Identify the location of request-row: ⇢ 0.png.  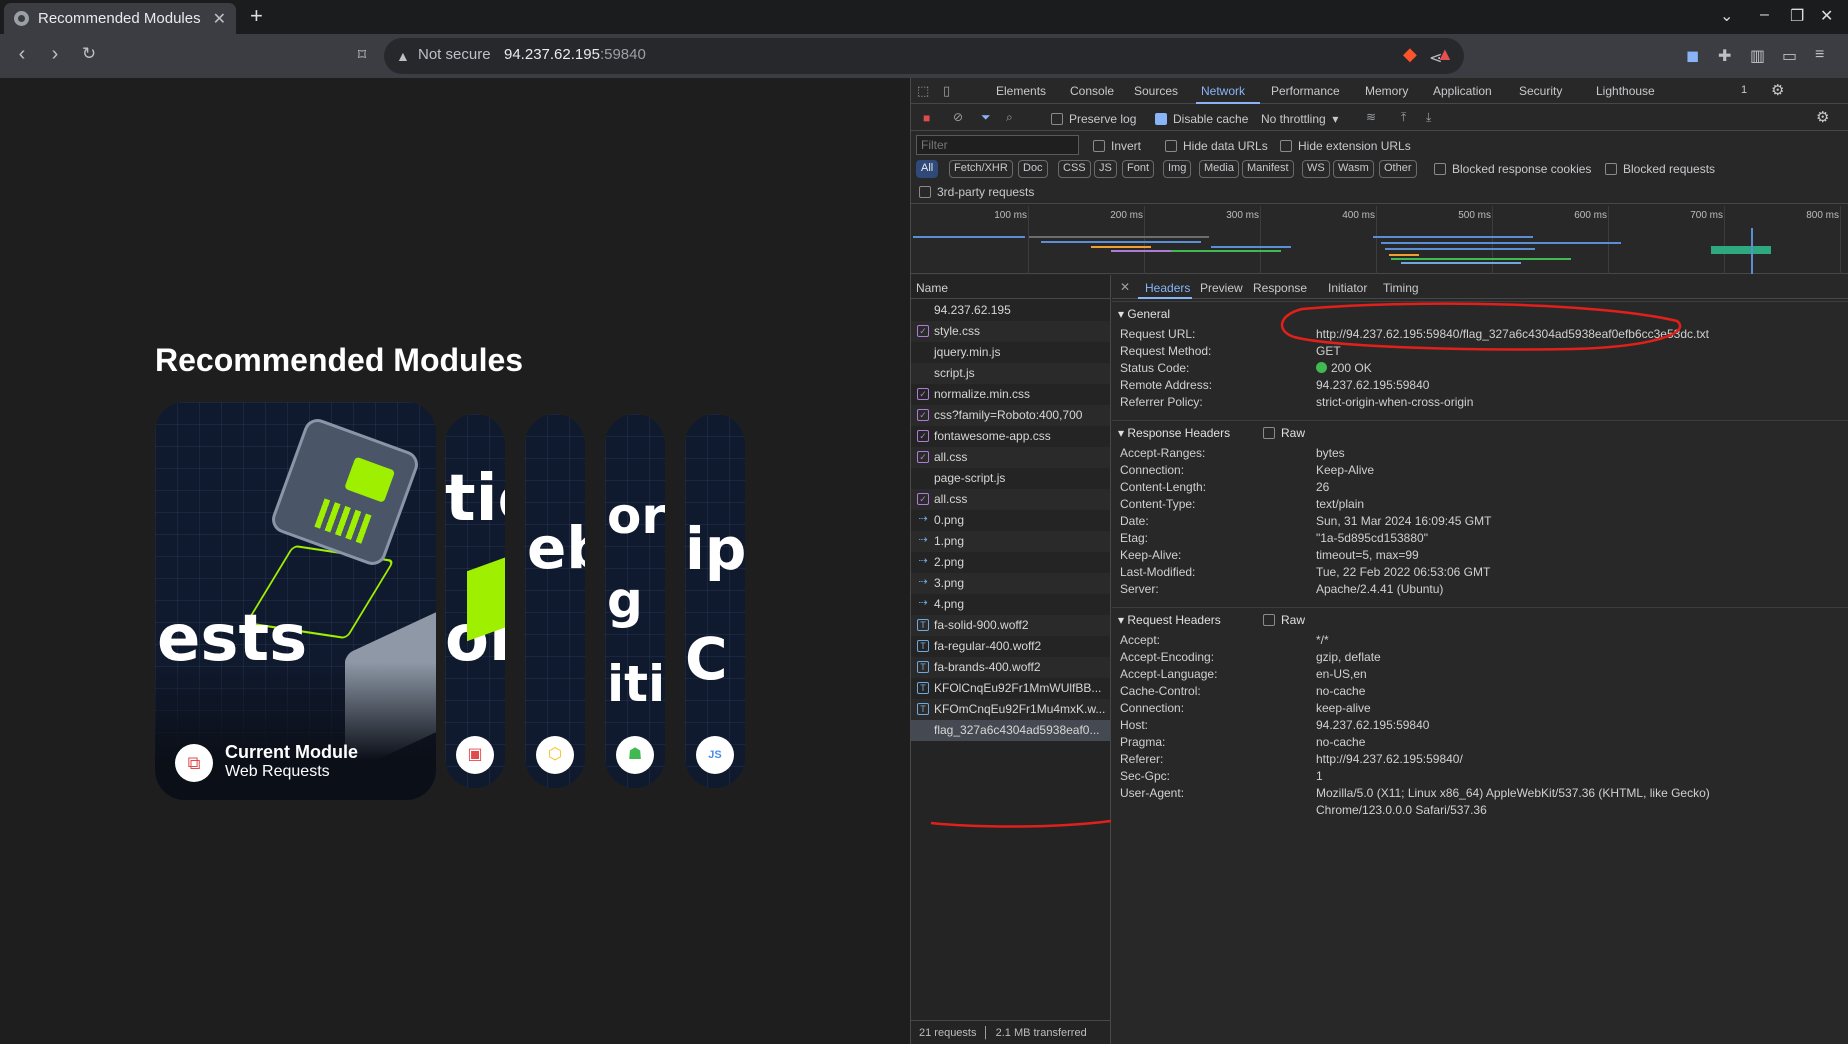
(1010, 520).